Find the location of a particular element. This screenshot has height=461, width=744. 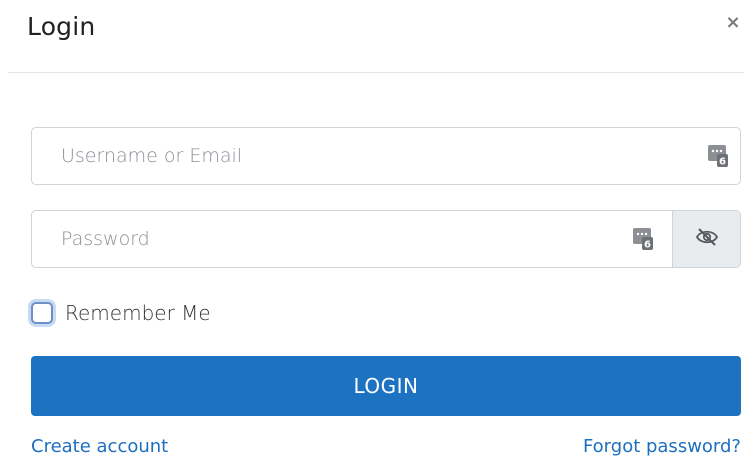

login-button: LOGIN is located at coordinates (386, 386).